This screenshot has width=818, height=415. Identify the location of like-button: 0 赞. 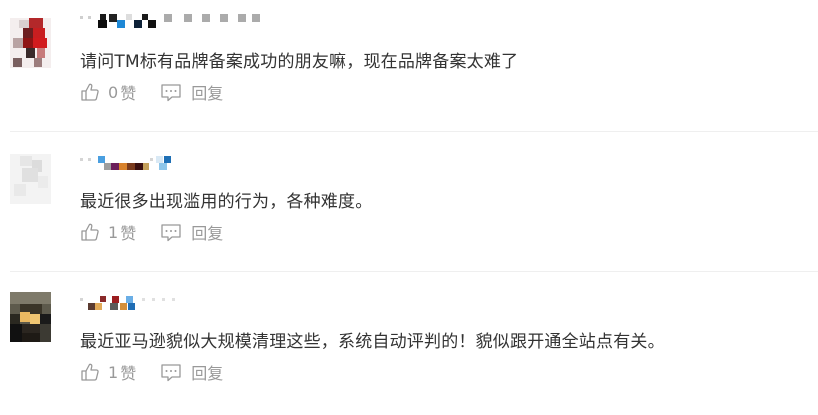
(108, 92).